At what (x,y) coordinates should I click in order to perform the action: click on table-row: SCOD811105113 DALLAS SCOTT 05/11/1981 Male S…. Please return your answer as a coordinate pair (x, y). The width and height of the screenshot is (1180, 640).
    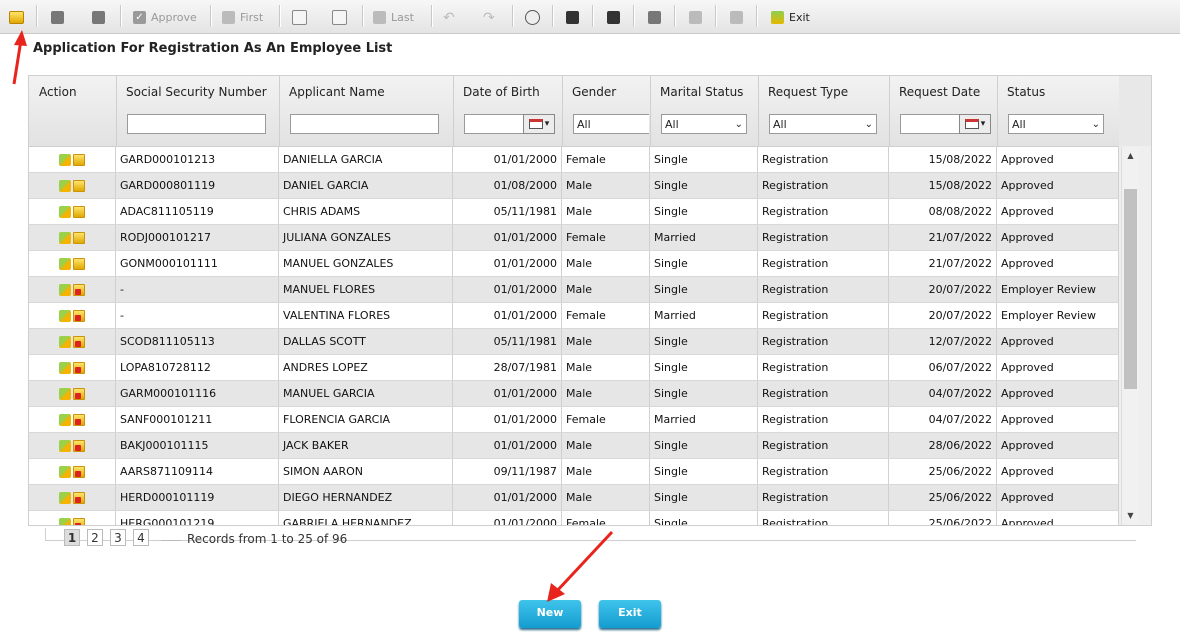
    Looking at the image, I should click on (574, 342).